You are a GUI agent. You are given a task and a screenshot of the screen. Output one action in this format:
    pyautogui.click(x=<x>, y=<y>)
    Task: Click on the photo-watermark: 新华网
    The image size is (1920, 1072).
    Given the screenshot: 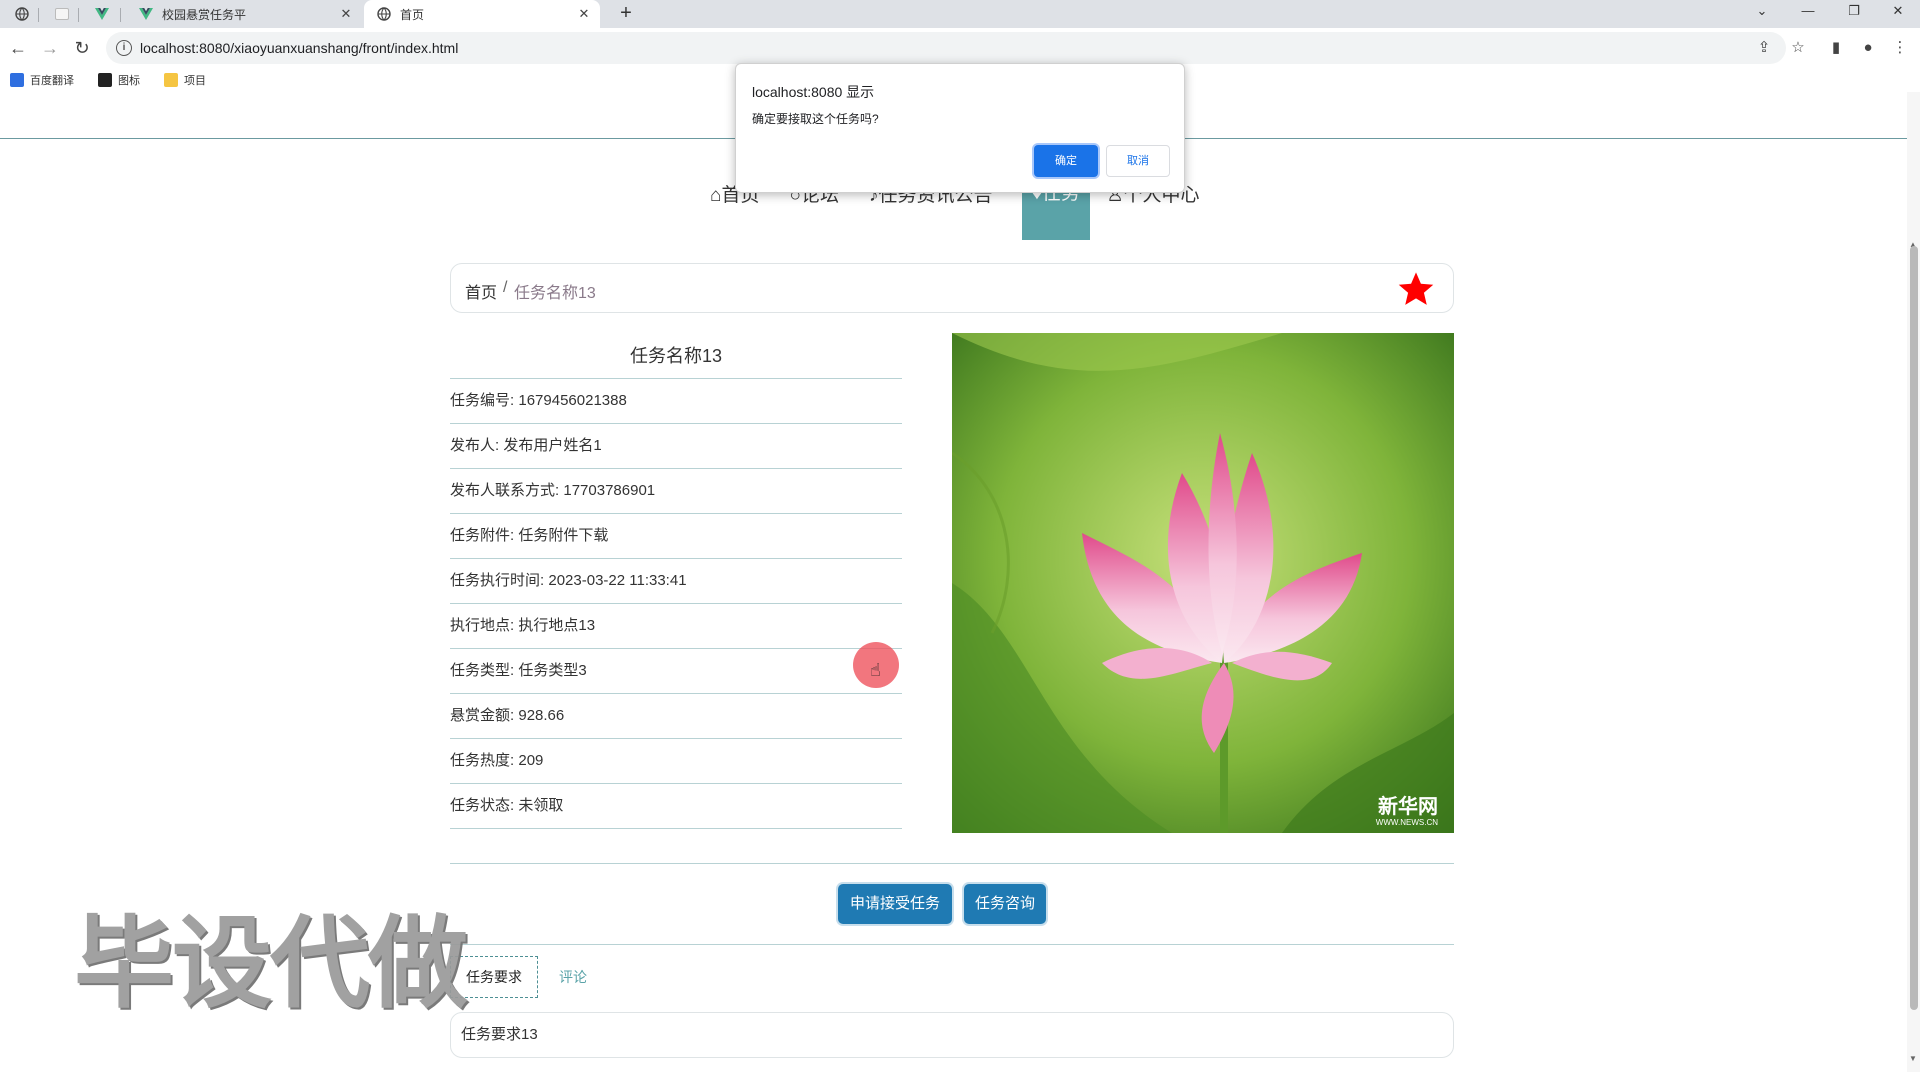 What is the action you would take?
    pyautogui.click(x=1408, y=806)
    